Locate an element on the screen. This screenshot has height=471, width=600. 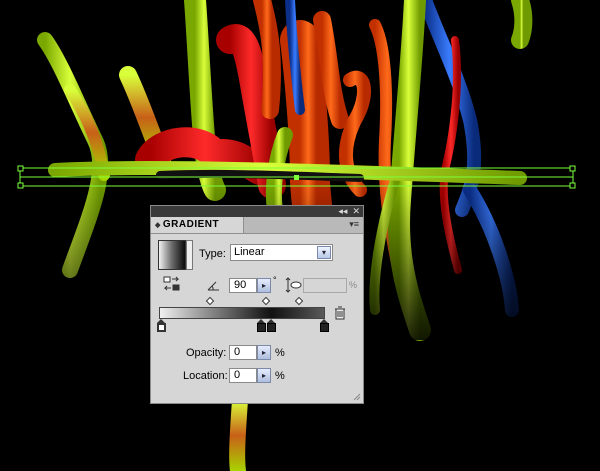
type-label: Type: is located at coordinates (212, 254).